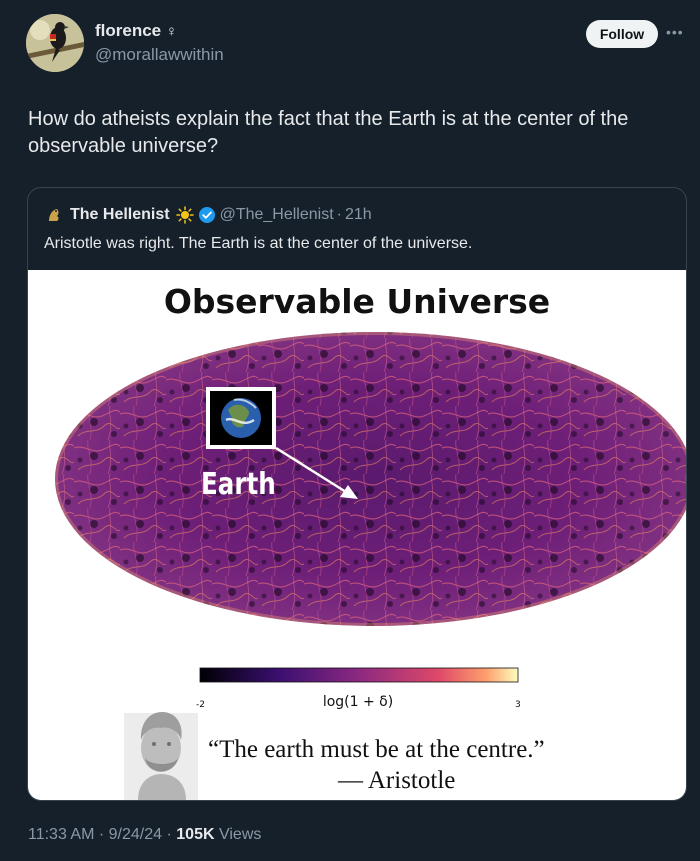 This screenshot has width=700, height=861. I want to click on quoted-author-avatar, so click(54, 215).